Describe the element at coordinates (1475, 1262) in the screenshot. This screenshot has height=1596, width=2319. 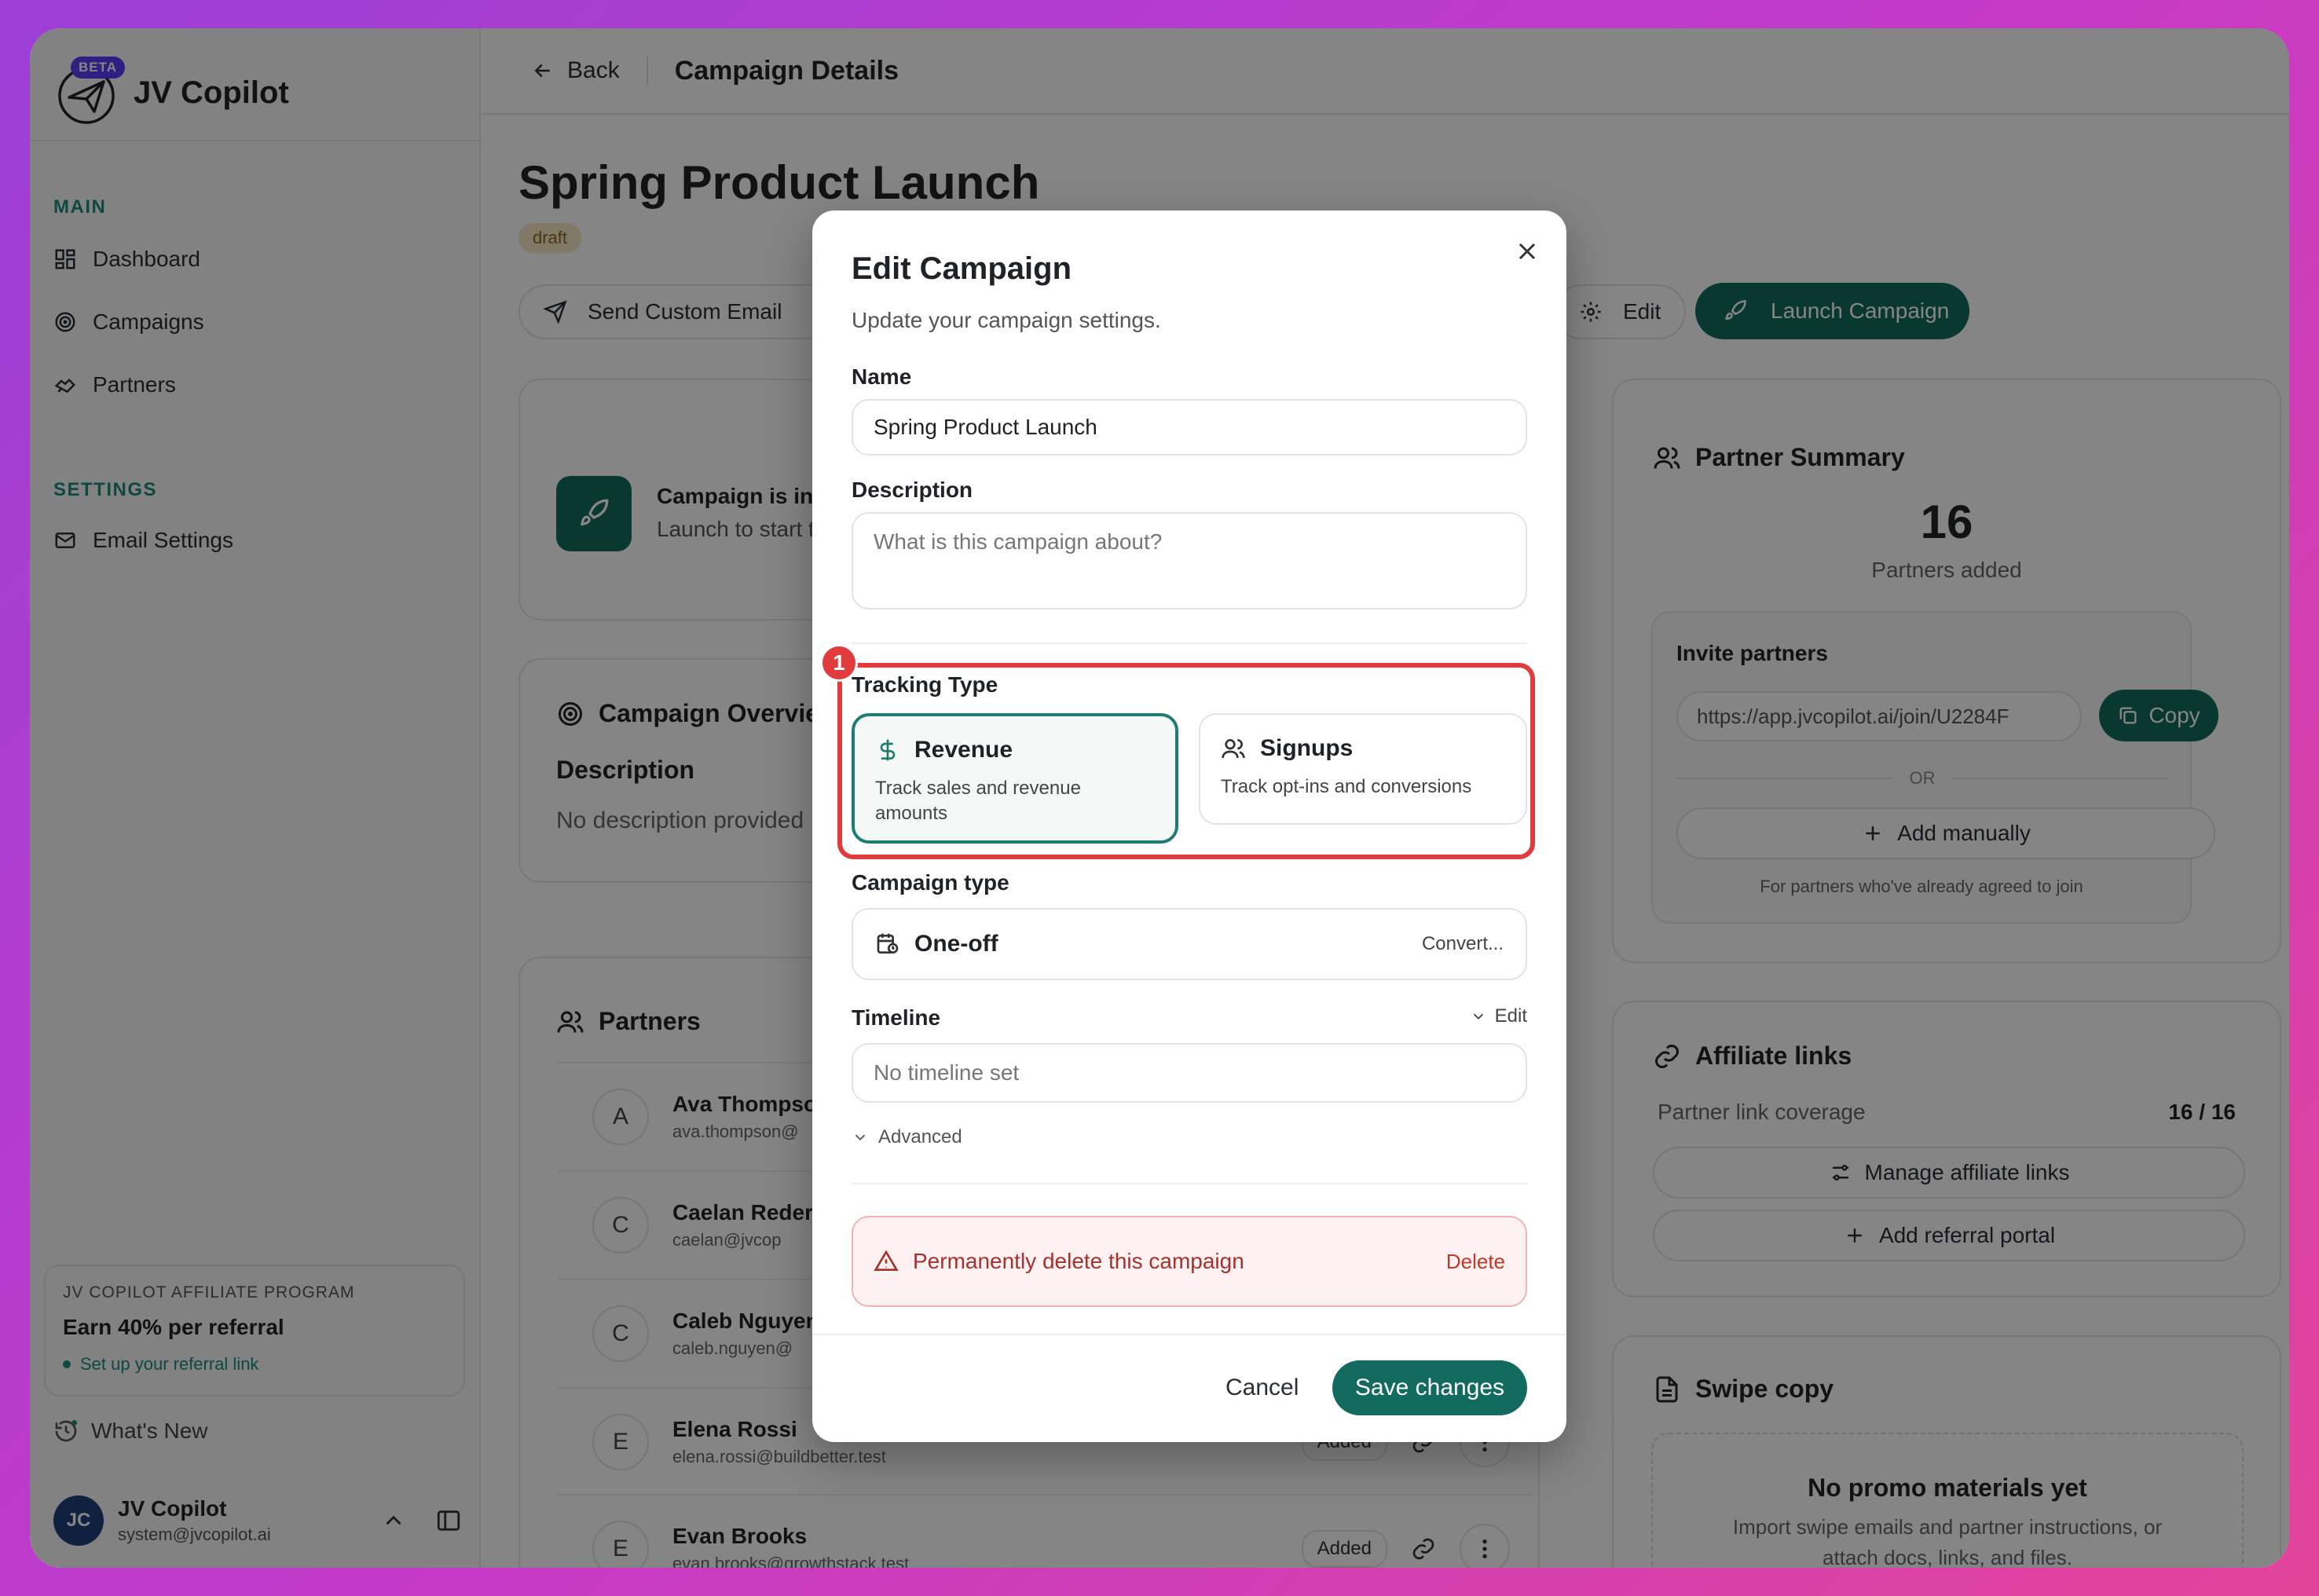
I see `delete-button: Delete` at that location.